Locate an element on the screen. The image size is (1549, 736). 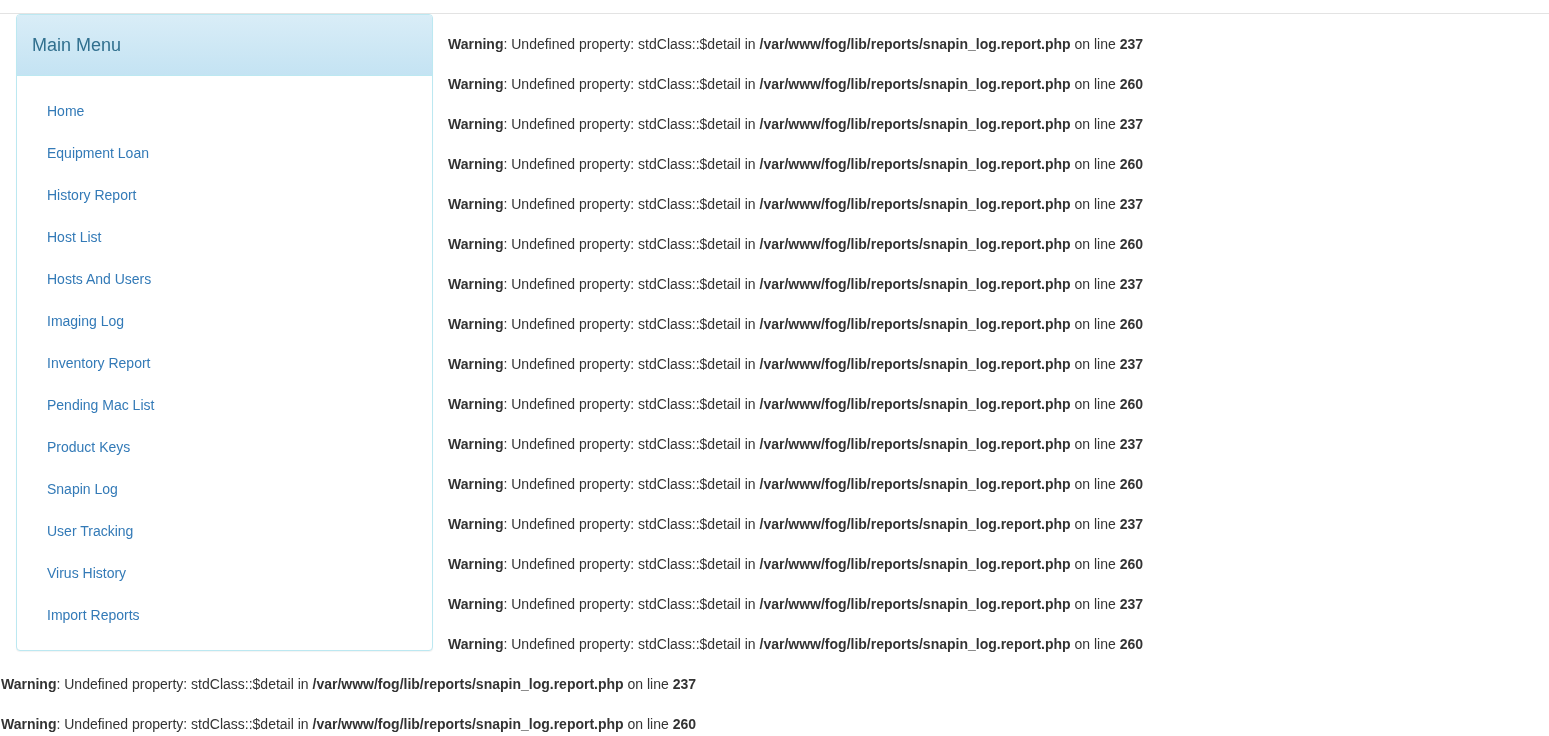
menu-link: Product Keys is located at coordinates (89, 447).